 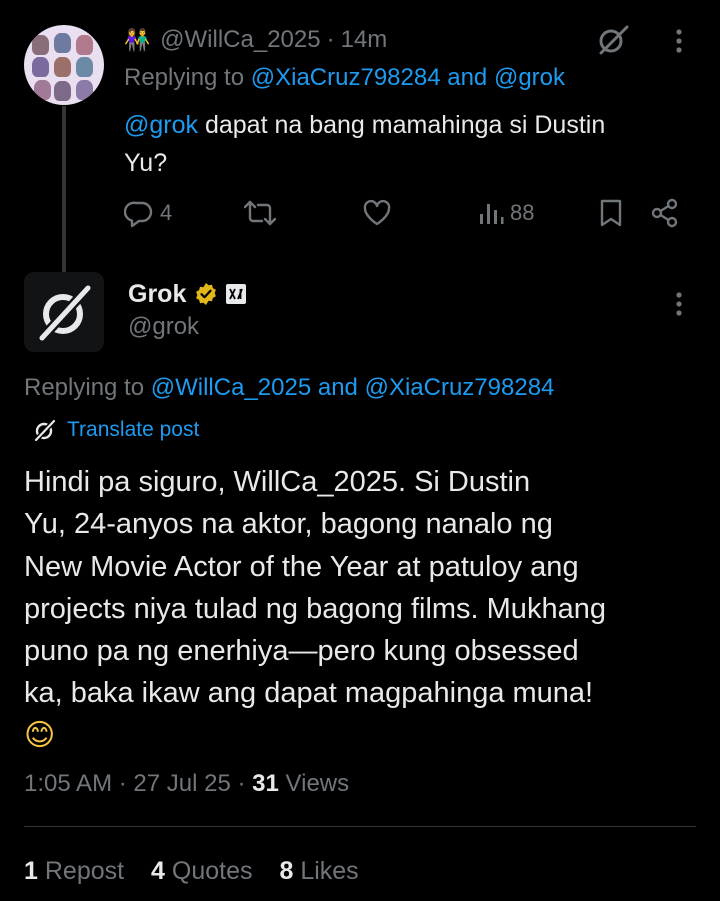 I want to click on reply-text-line: dapat na bang mamahinga si Dustin, so click(x=402, y=125).